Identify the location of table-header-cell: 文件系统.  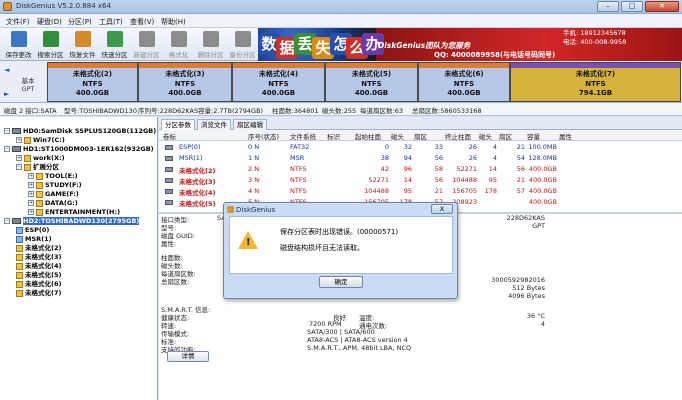
(303, 136).